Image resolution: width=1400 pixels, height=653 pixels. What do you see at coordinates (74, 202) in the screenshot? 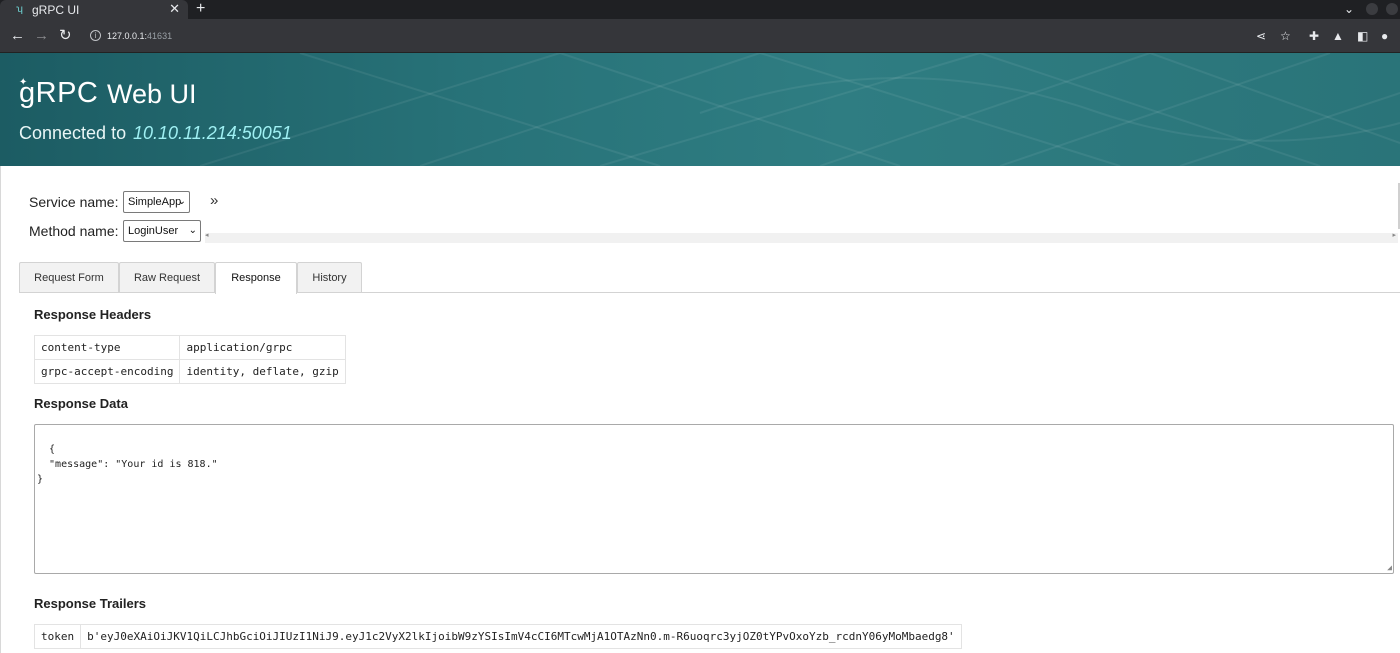
I see `service-name-label: Service name:` at bounding box center [74, 202].